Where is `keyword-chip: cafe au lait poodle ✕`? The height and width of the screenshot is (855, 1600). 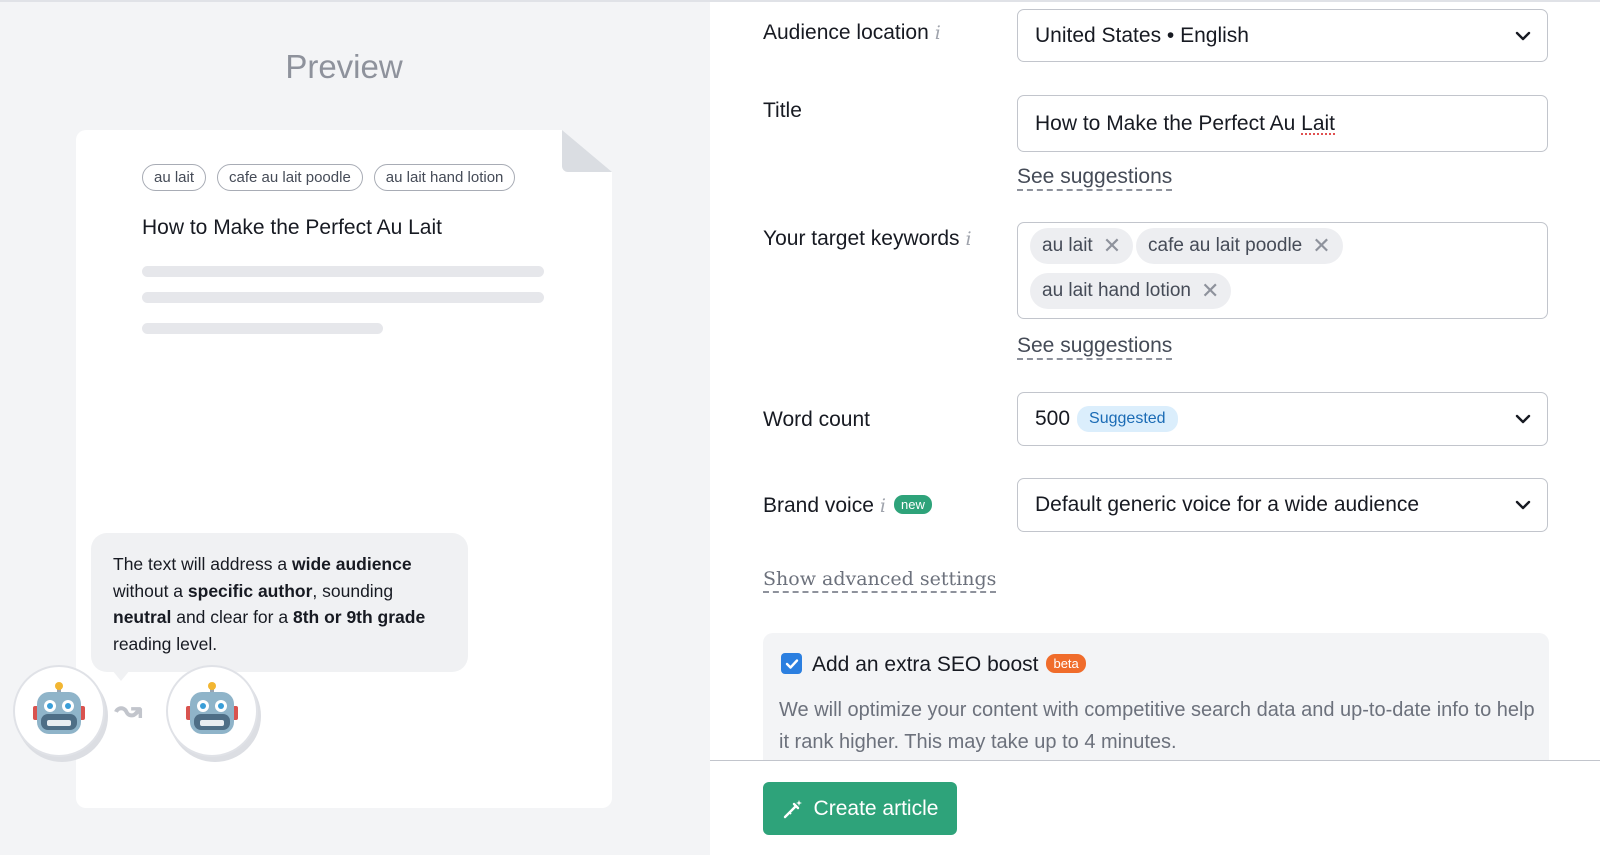 keyword-chip: cafe au lait poodle ✕ is located at coordinates (1239, 246).